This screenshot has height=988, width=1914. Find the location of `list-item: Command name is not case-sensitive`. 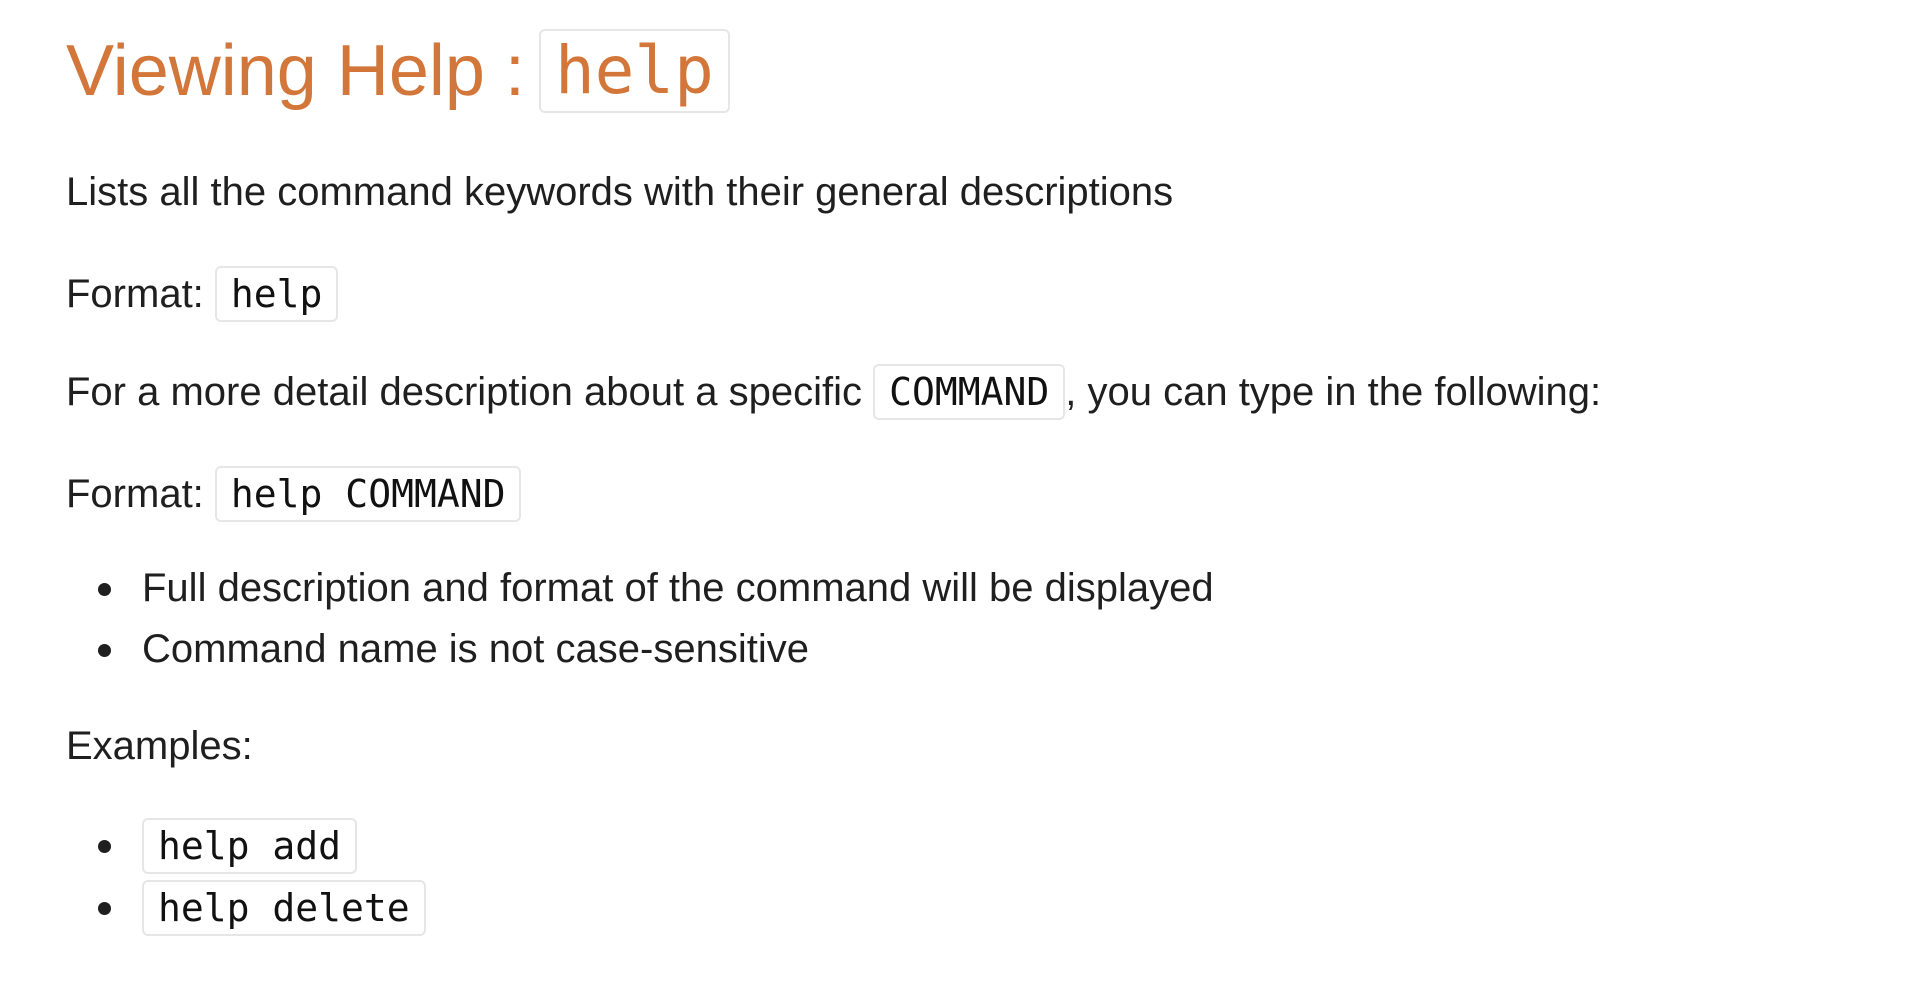

list-item: Command name is not case-sensitive is located at coordinates (640, 649).